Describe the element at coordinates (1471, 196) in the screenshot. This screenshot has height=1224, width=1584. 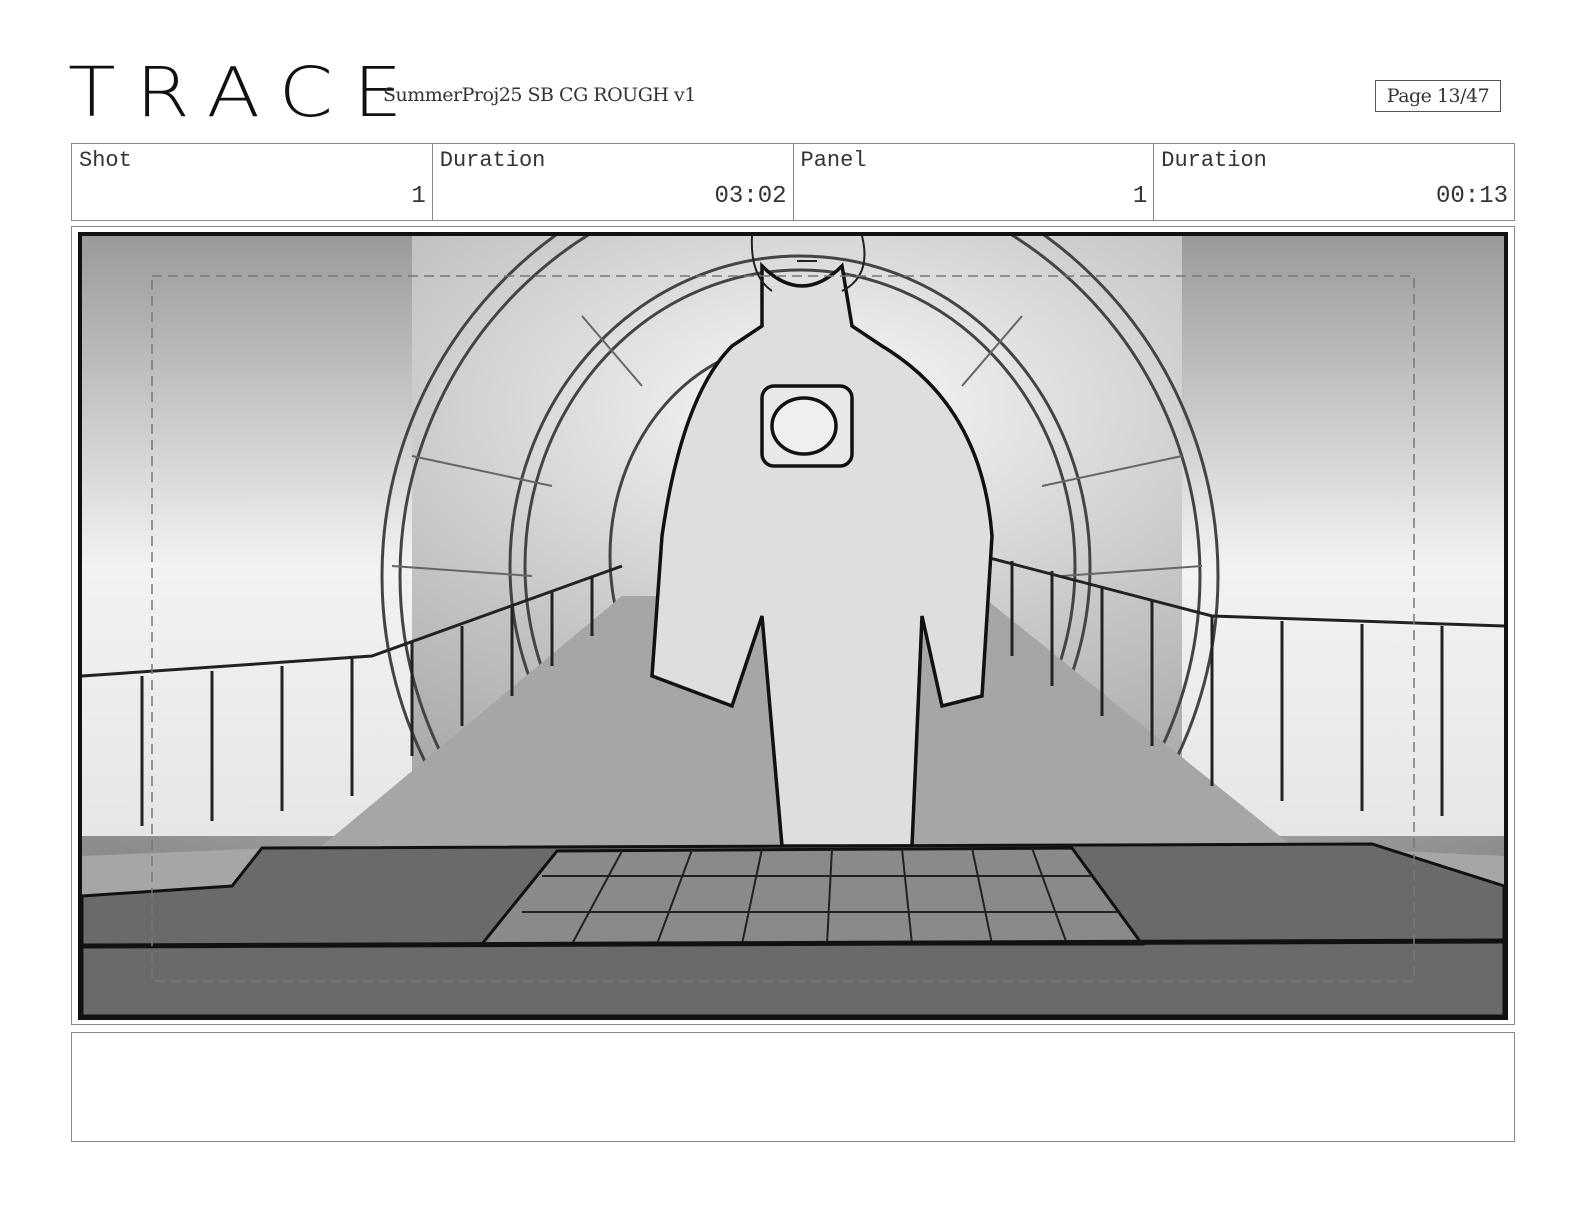
I see `panel-duration-value: 00:13` at that location.